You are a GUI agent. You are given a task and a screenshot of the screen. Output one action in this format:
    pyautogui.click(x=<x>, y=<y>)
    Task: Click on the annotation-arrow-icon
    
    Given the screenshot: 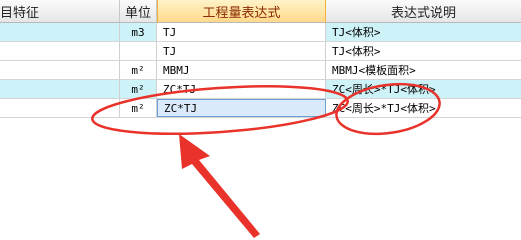 What is the action you would take?
    pyautogui.click(x=219, y=186)
    